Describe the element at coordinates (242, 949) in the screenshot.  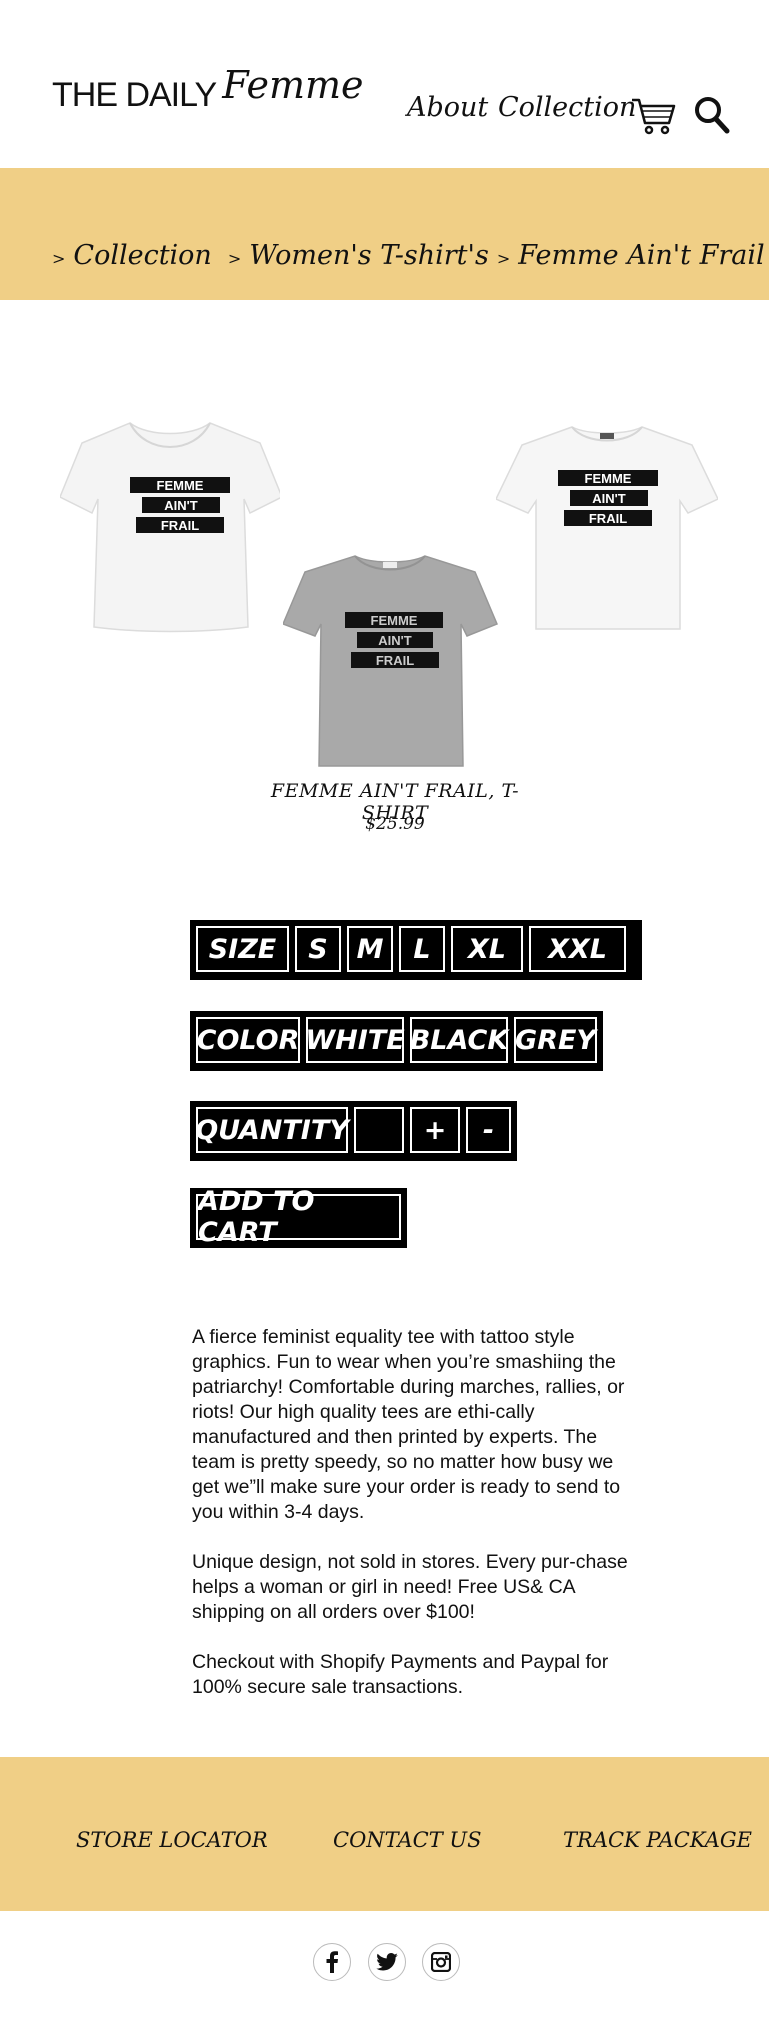
I see `size-label: SIZE` at that location.